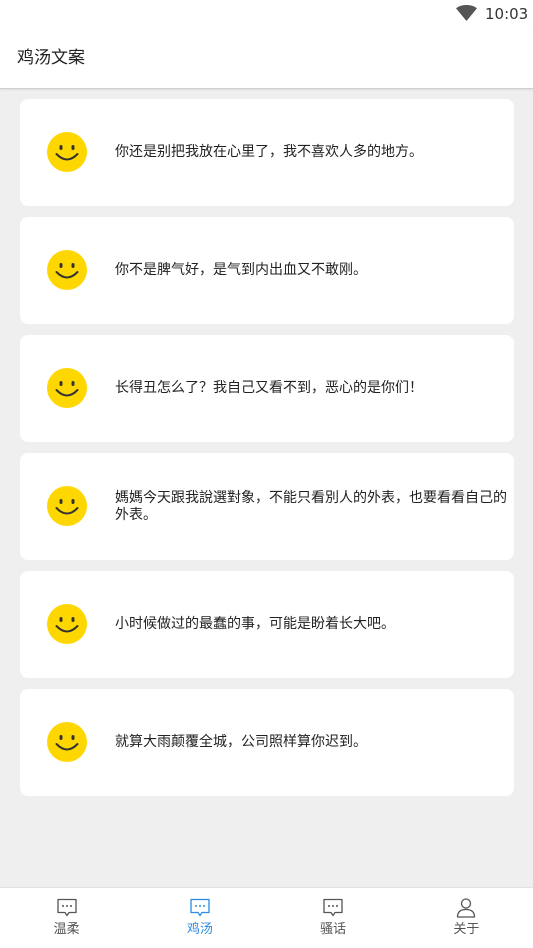 The height and width of the screenshot is (948, 533). I want to click on page-title: 鸡汤文案, so click(51, 58).